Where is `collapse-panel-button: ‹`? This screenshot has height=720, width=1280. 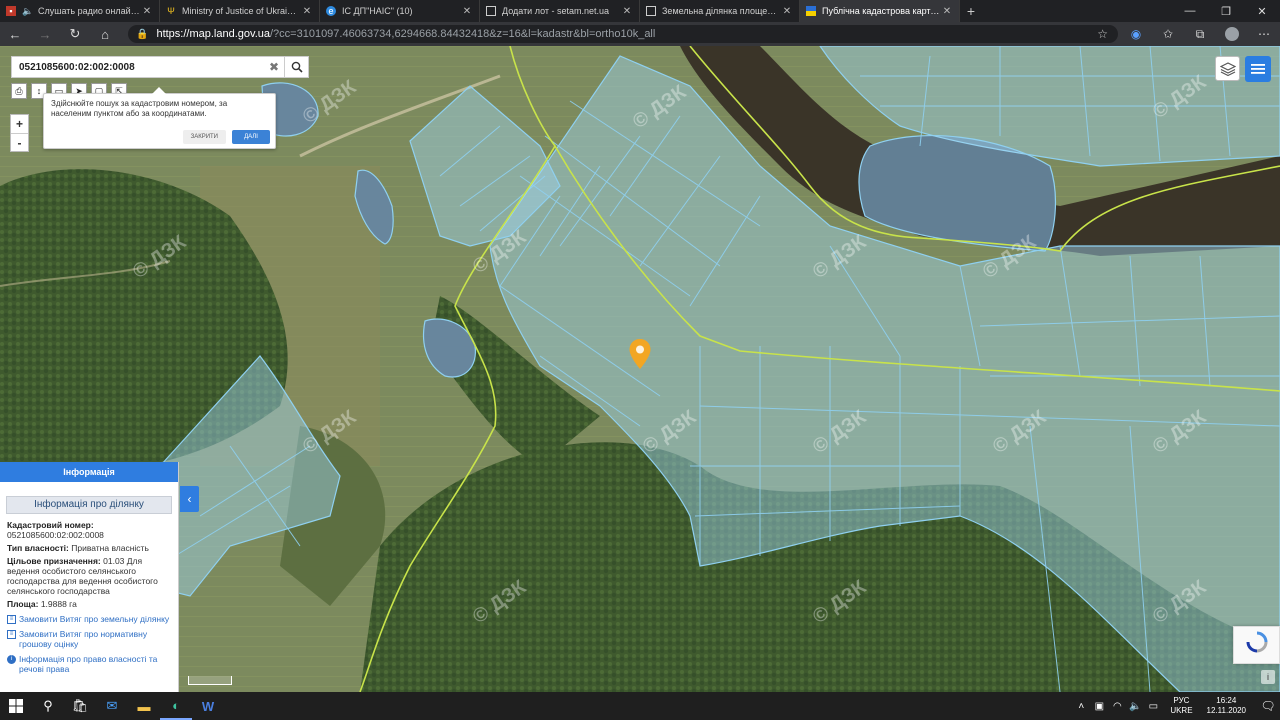
collapse-panel-button: ‹ is located at coordinates (189, 499).